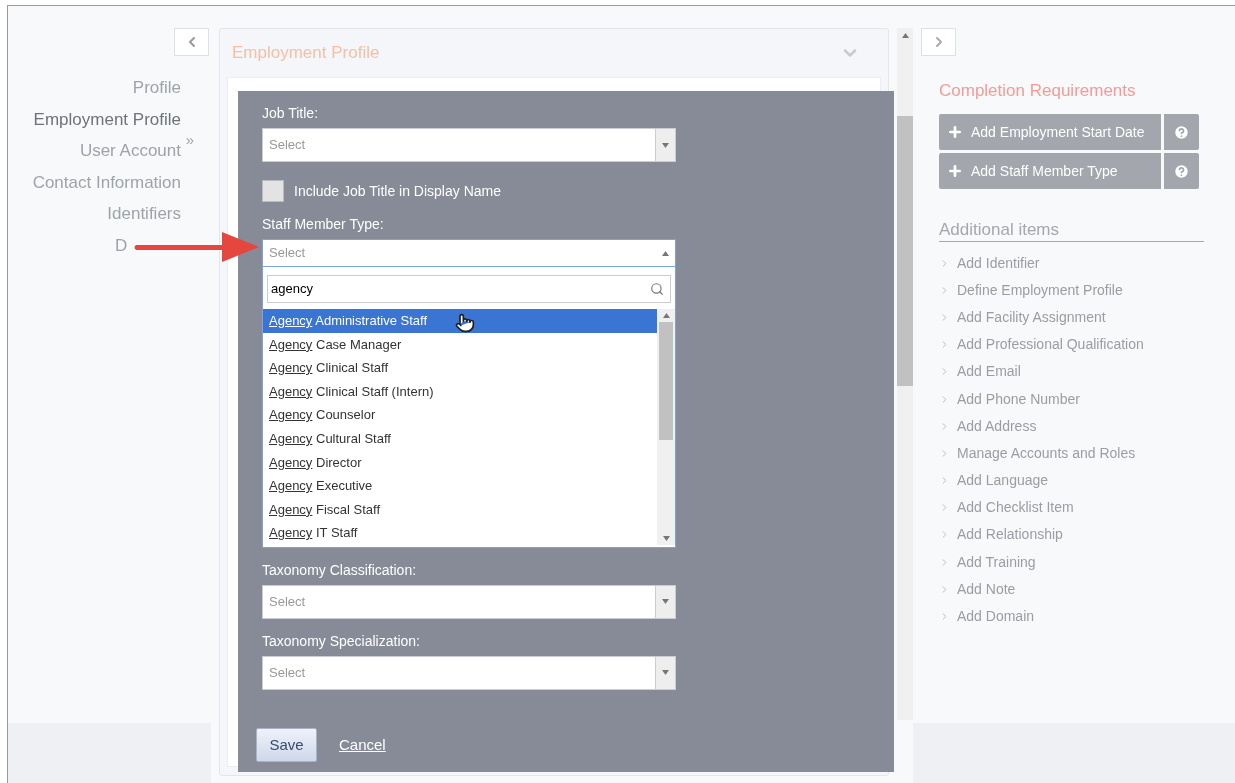  What do you see at coordinates (191, 42) in the screenshot?
I see `collapse-button` at bounding box center [191, 42].